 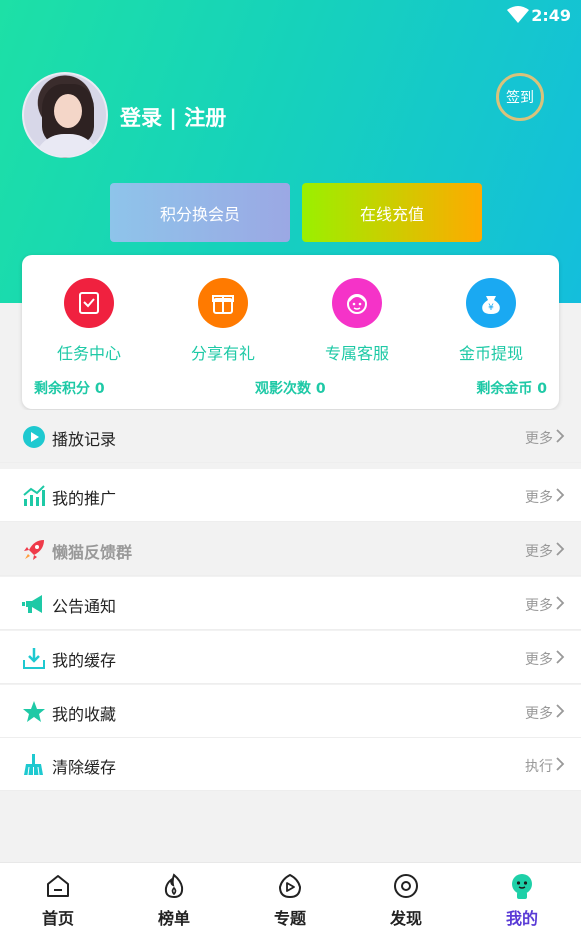 I want to click on broom-icon, so click(x=34, y=765).